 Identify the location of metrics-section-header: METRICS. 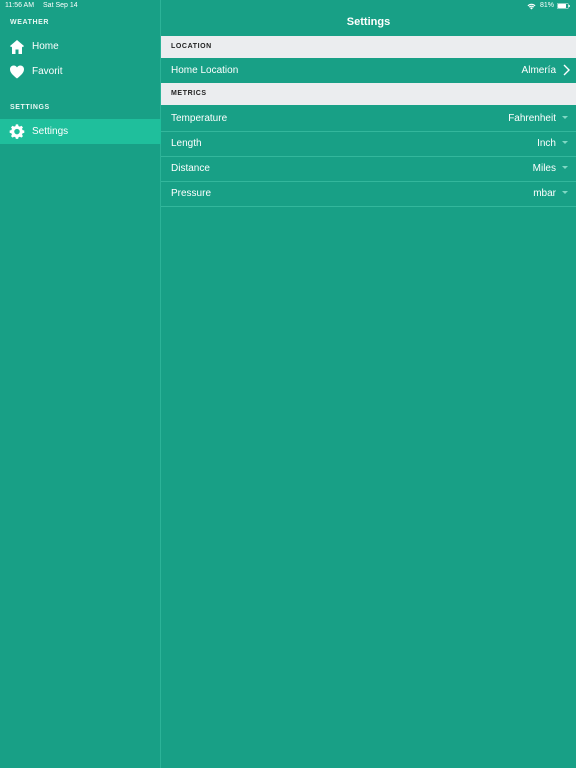
(368, 94).